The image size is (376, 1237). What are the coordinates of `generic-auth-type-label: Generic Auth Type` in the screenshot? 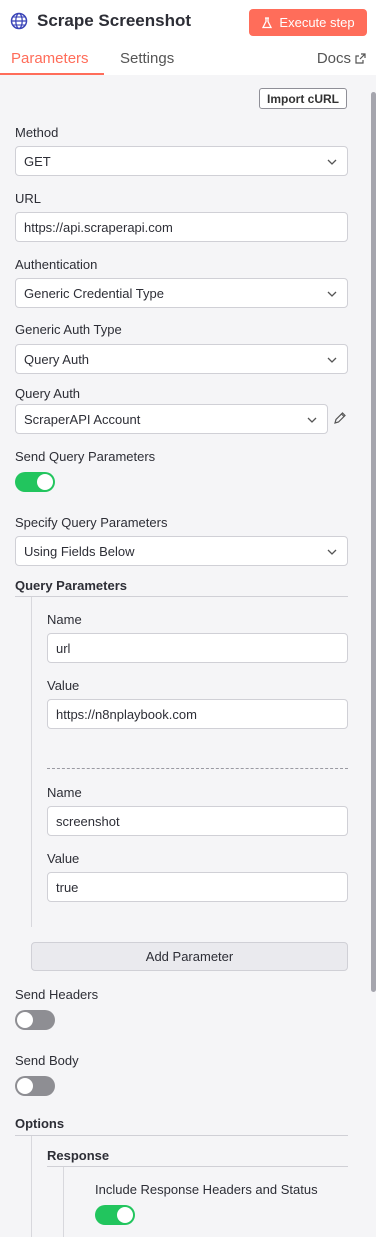 It's located at (68, 329).